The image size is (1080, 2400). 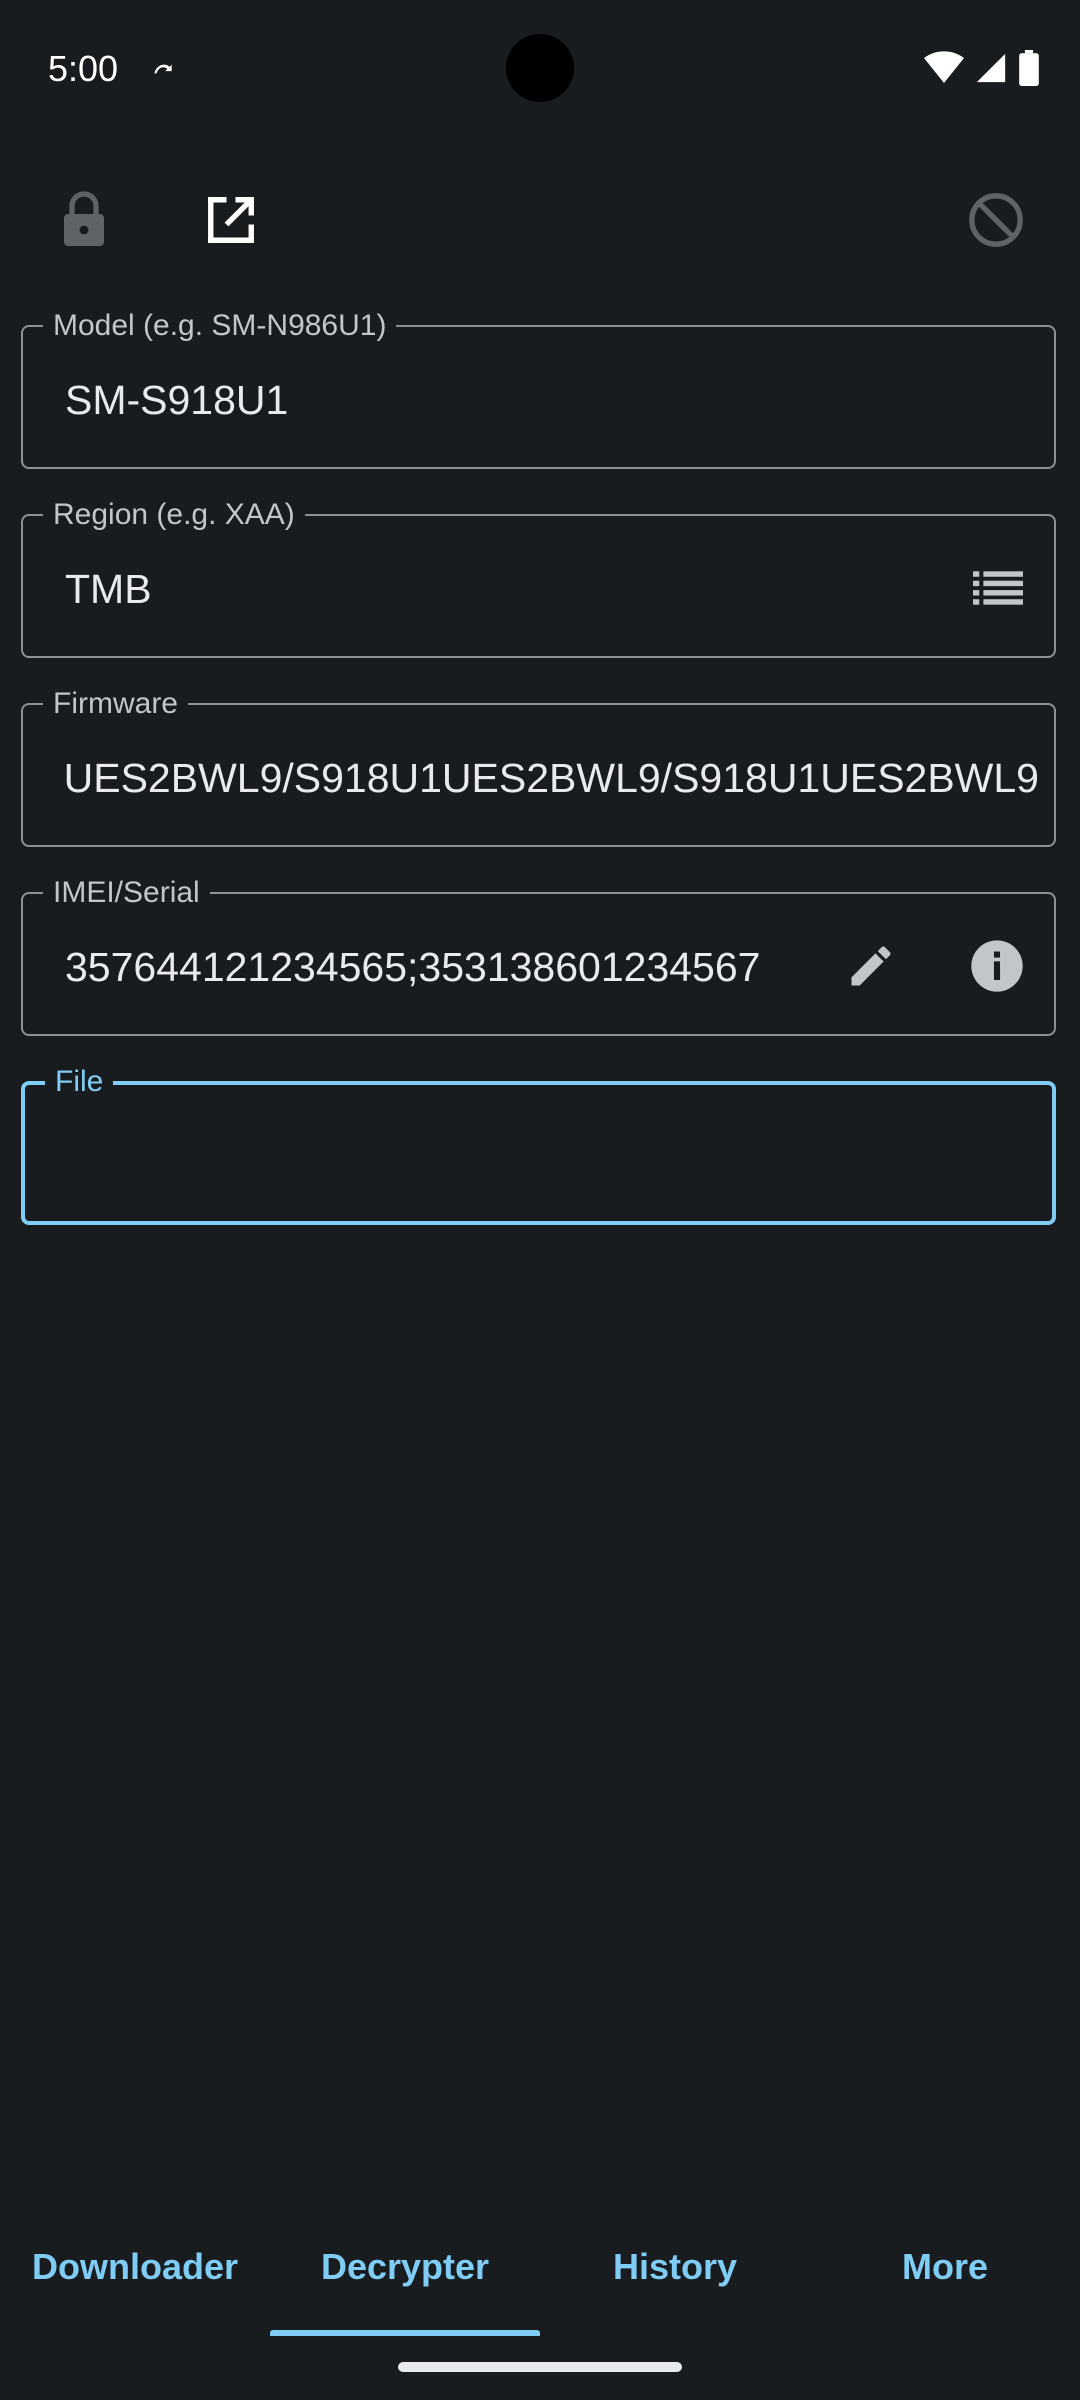 What do you see at coordinates (405, 2333) in the screenshot?
I see `tab-selected-indicator` at bounding box center [405, 2333].